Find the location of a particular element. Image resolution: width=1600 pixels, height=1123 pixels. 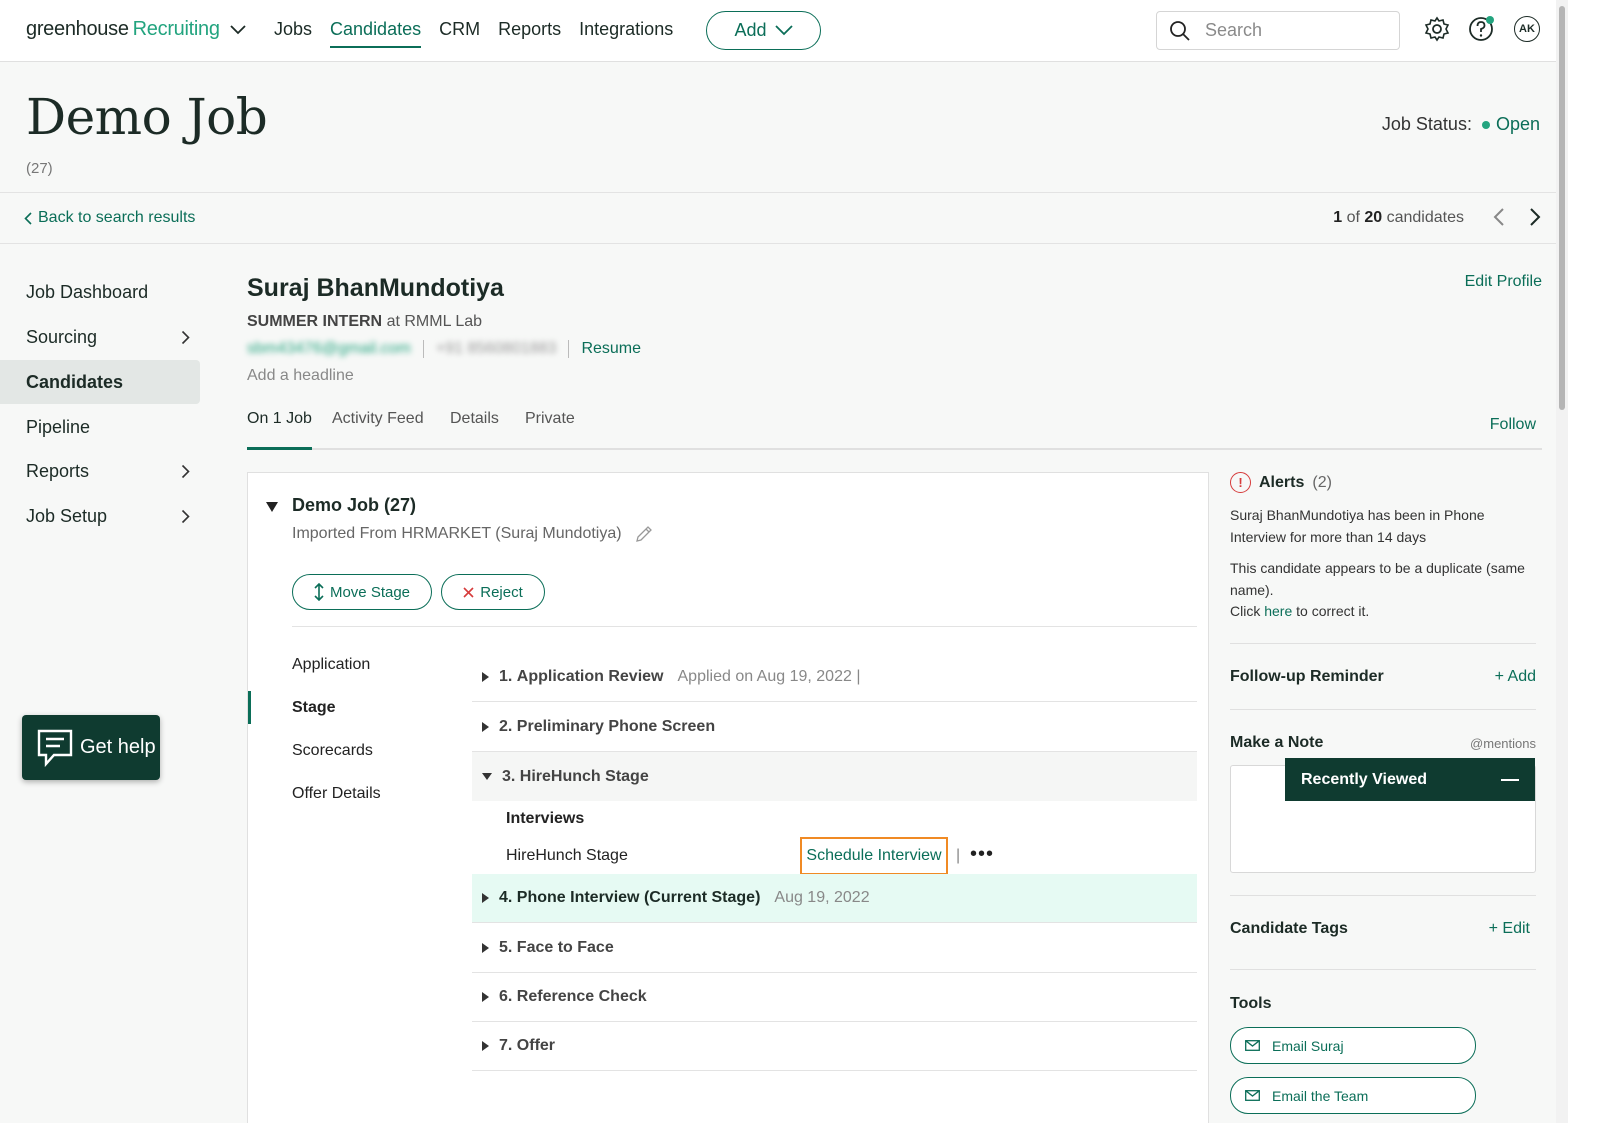

stage-meta: Aug 19, 2022 is located at coordinates (822, 897).